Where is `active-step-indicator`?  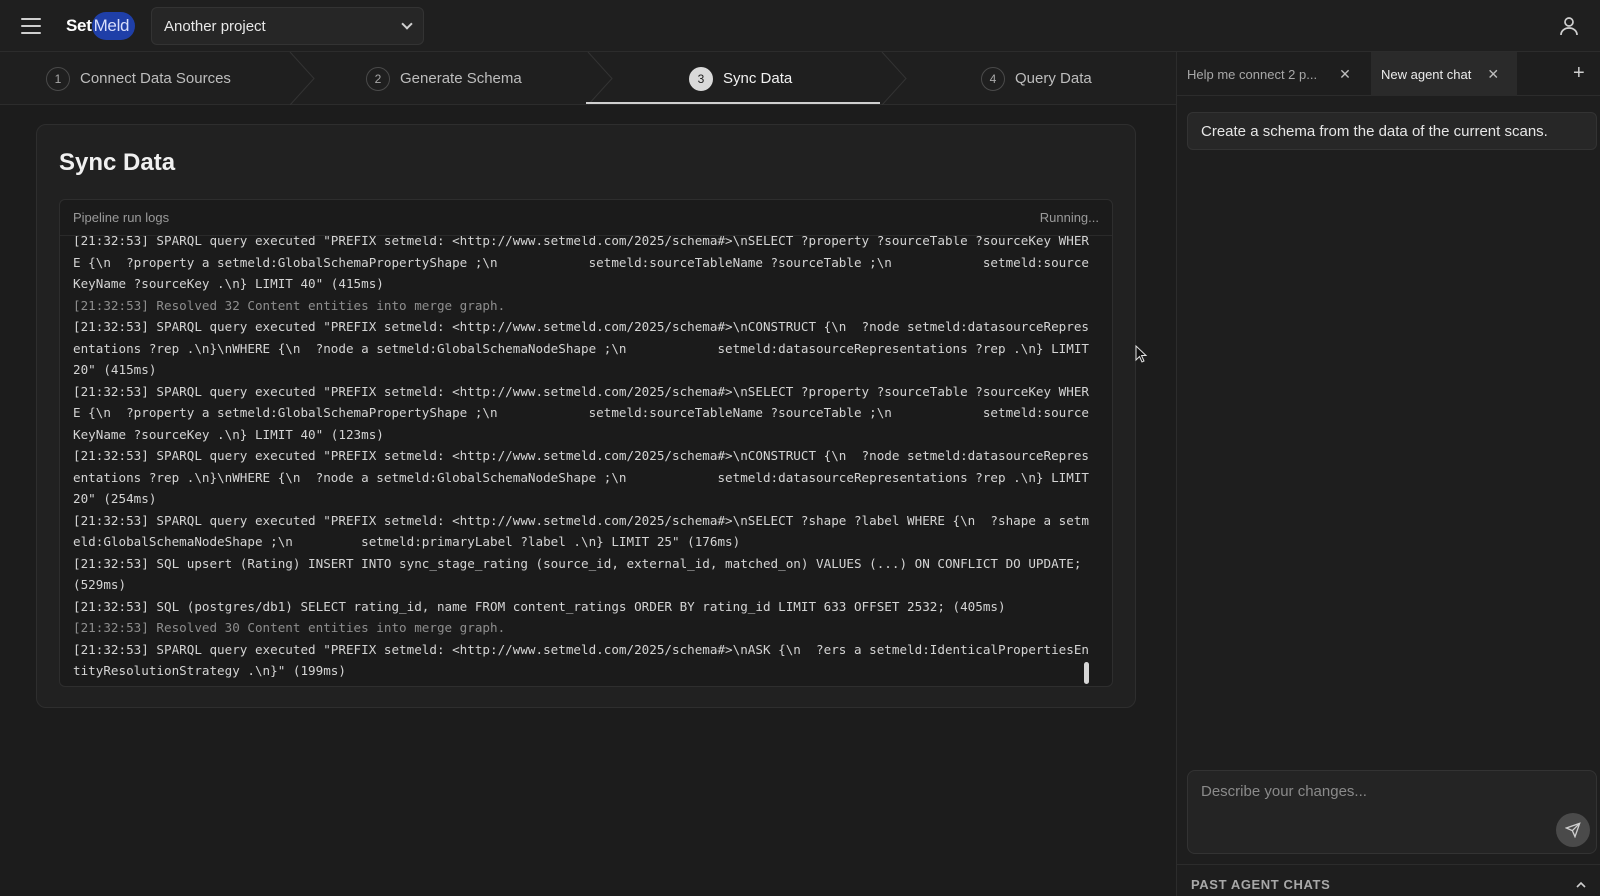
active-step-indicator is located at coordinates (733, 103).